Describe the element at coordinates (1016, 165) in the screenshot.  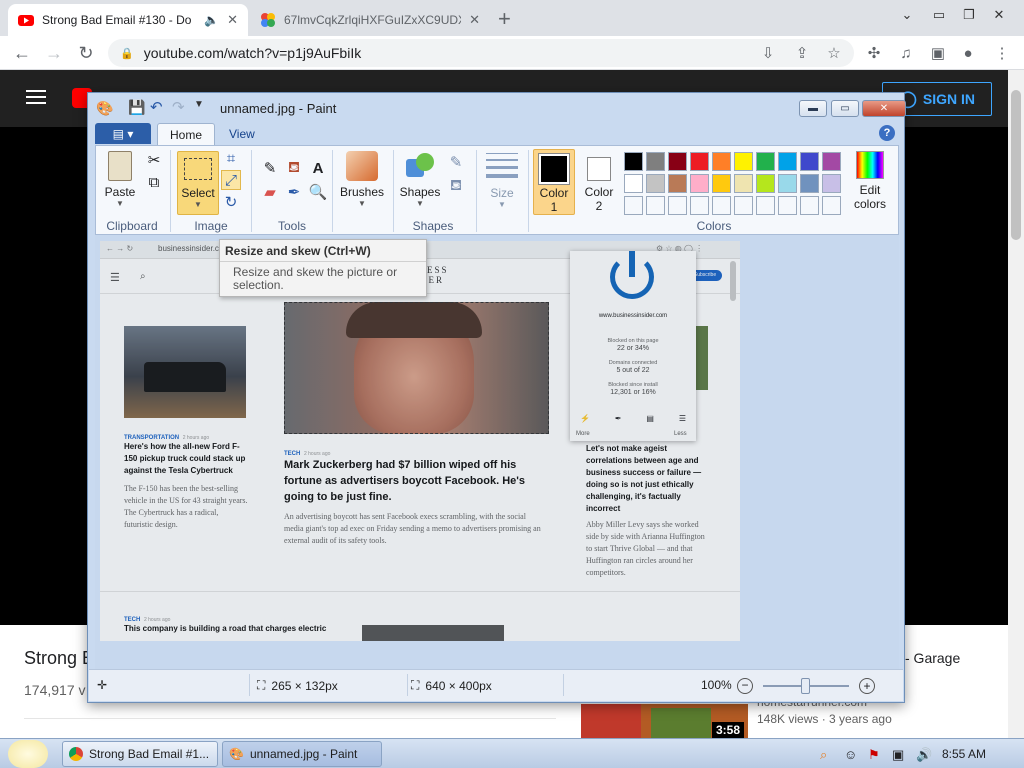
I see `scrollbar-thumb` at that location.